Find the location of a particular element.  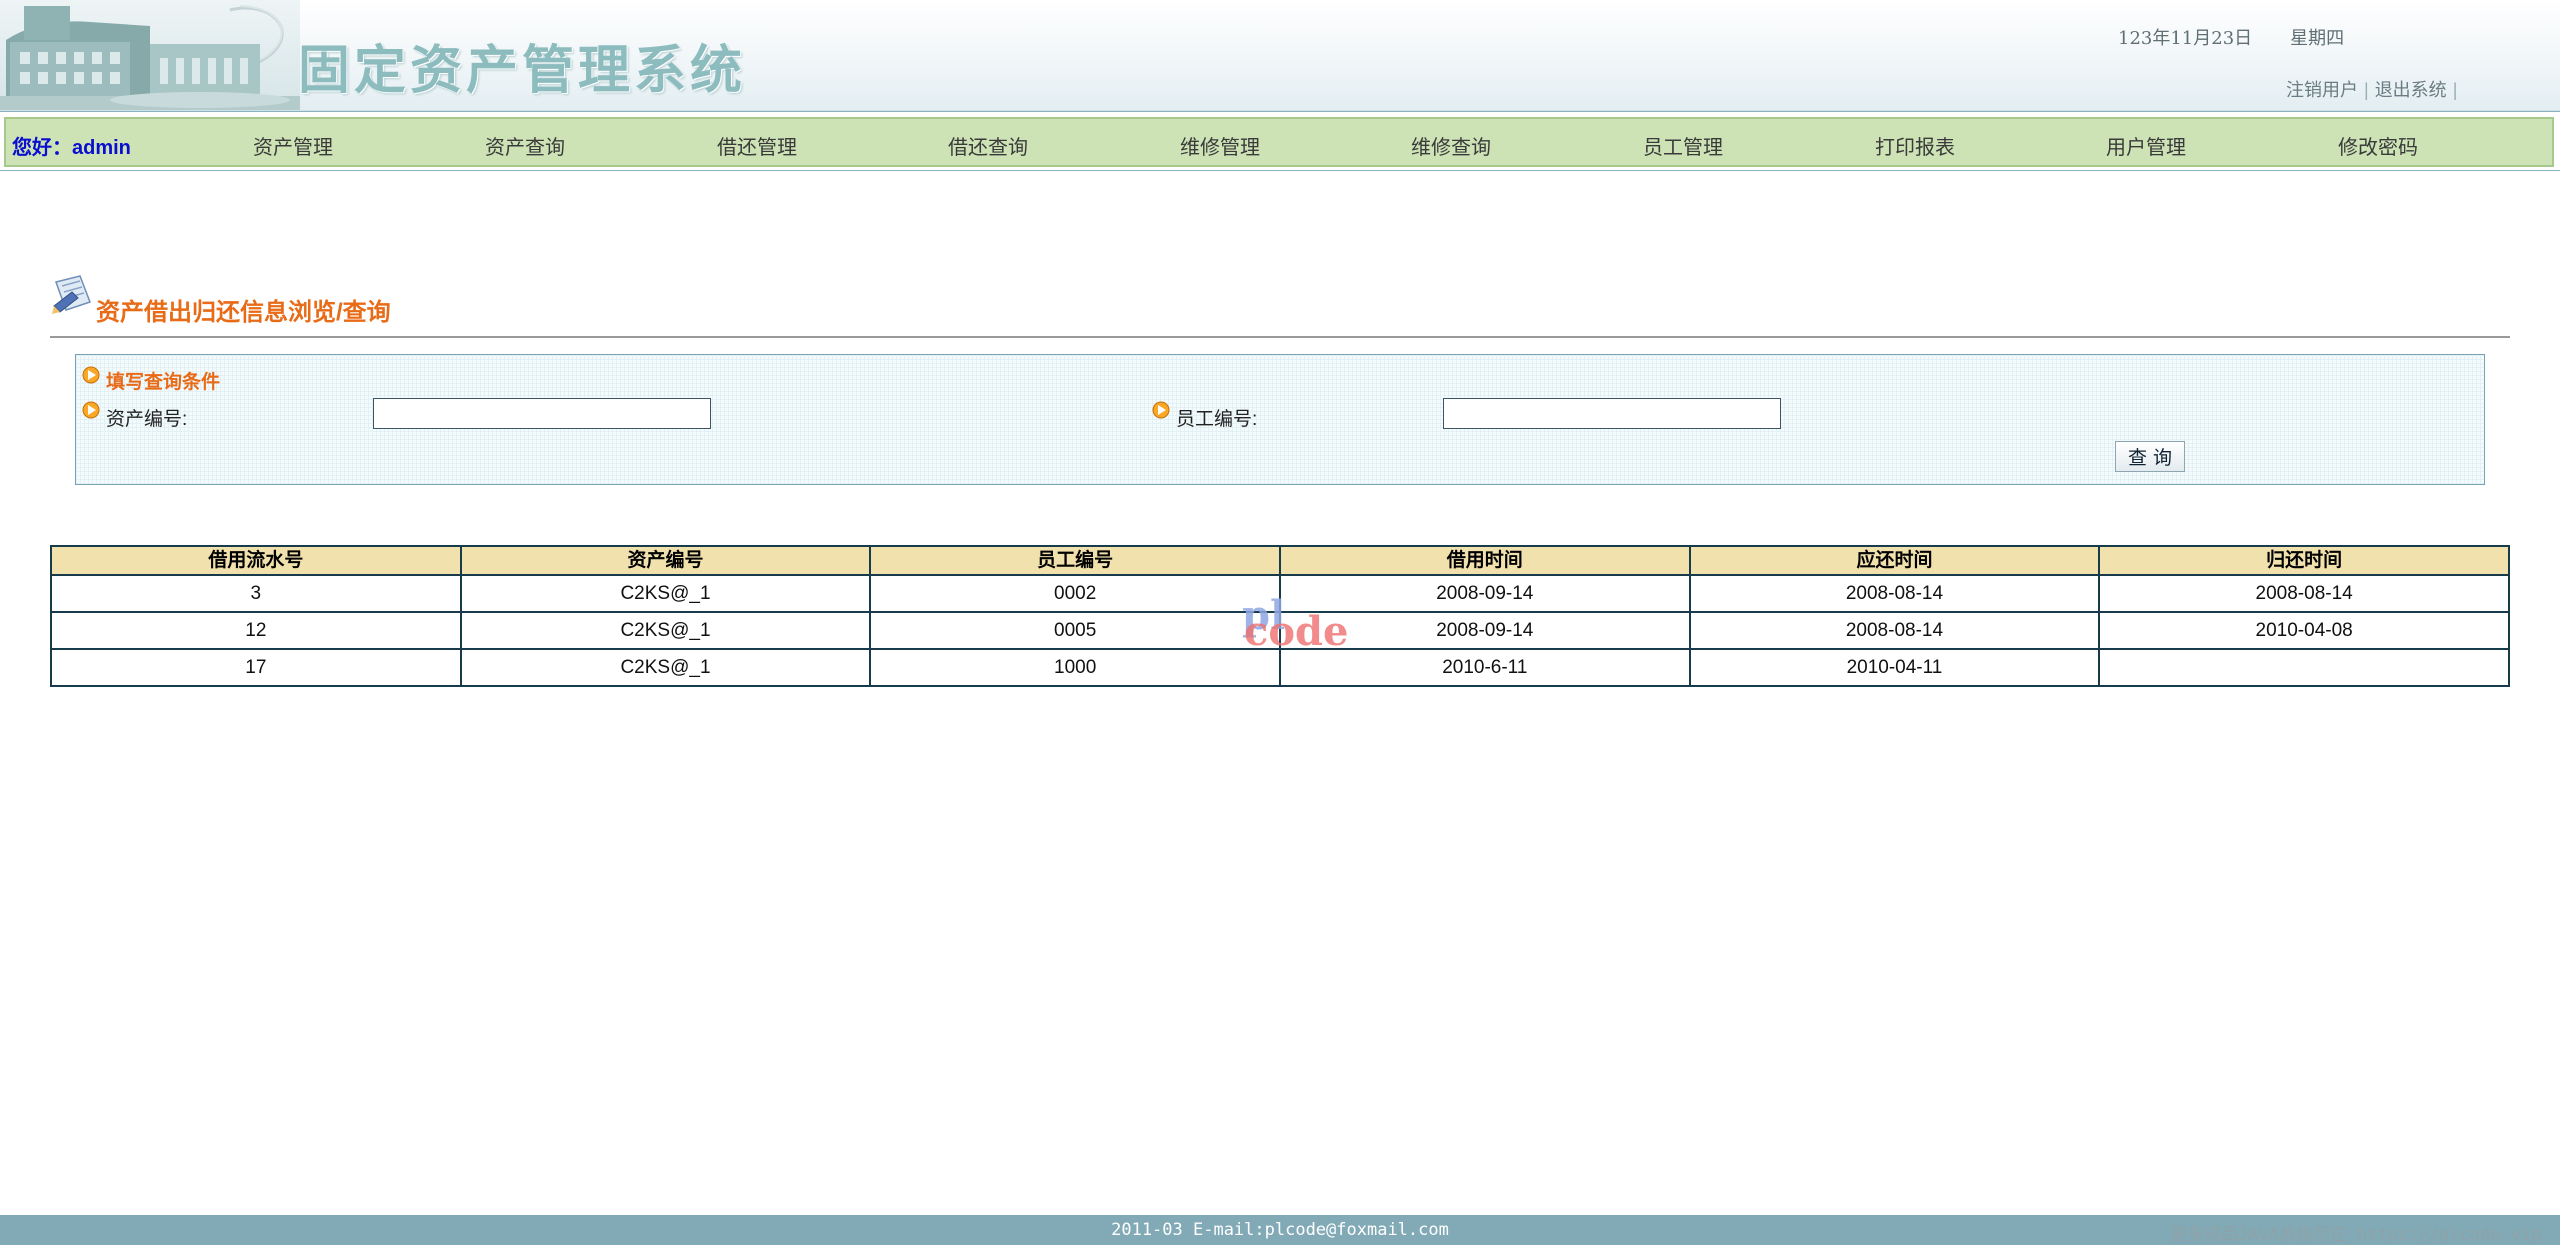

nav-item-repair-query: 维修查询 is located at coordinates (1451, 145).